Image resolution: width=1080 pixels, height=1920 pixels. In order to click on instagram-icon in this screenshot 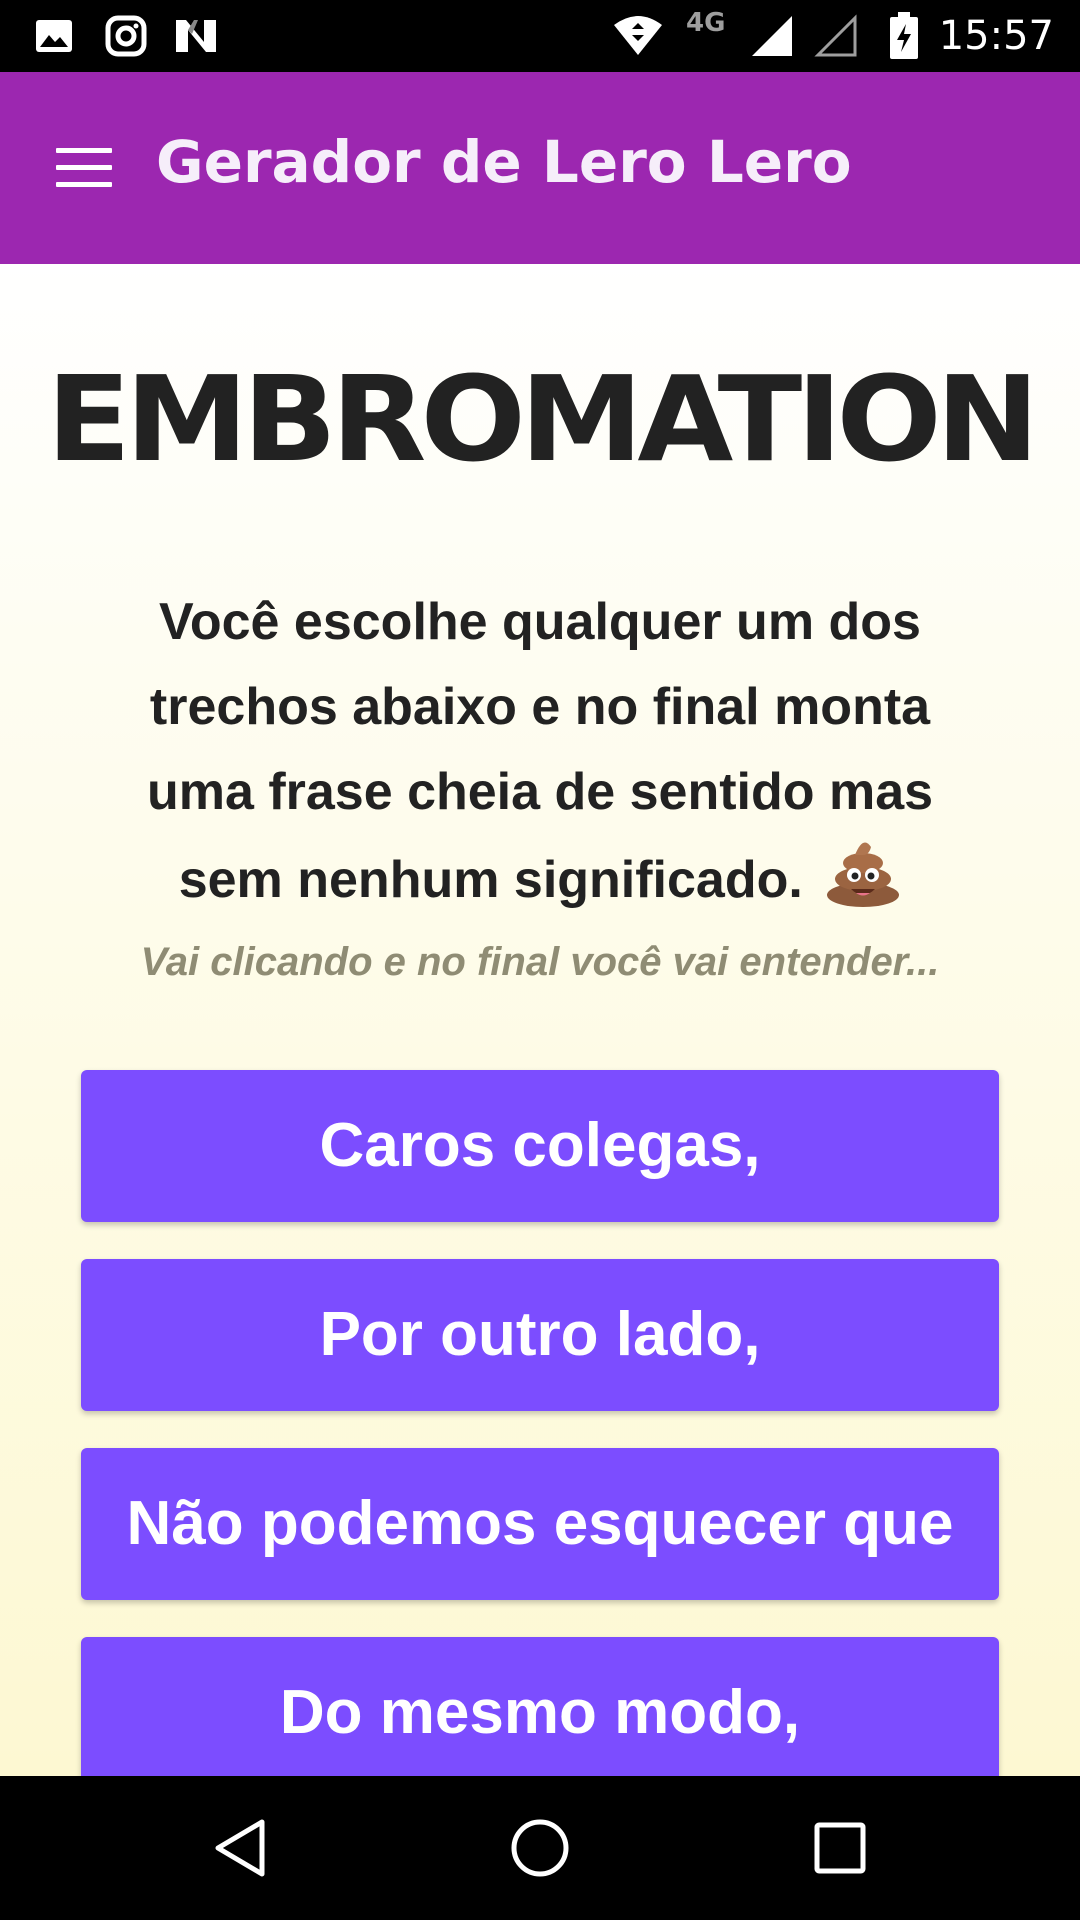, I will do `click(126, 36)`.